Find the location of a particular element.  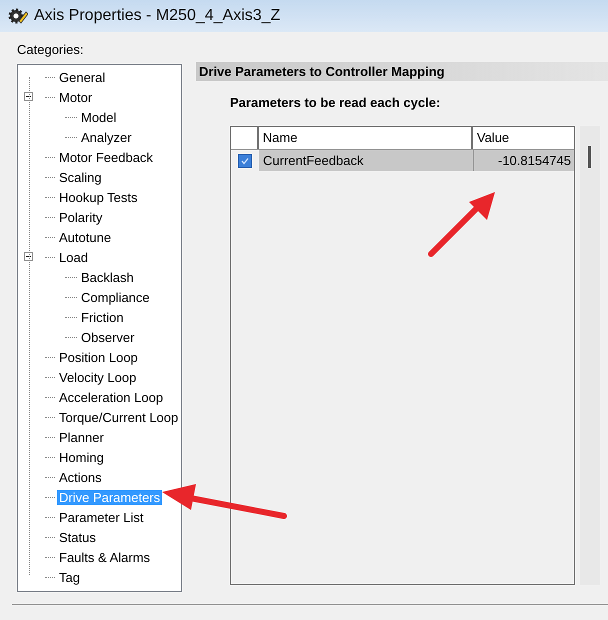

tree-item: Faults & Alarms is located at coordinates (104, 557).